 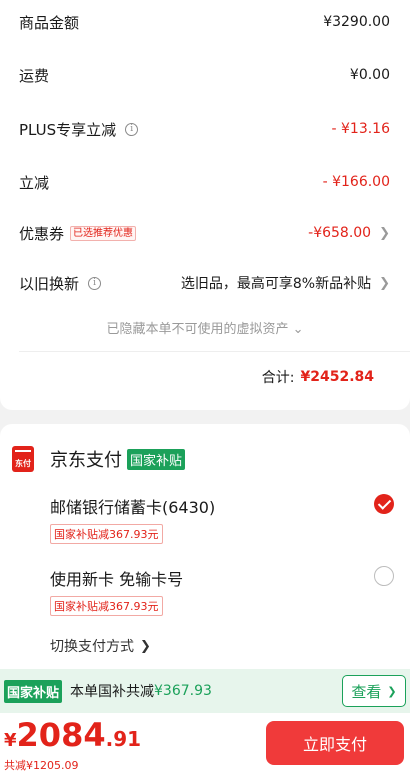 I want to click on subsidy-amount: ¥367.93, so click(x=183, y=691).